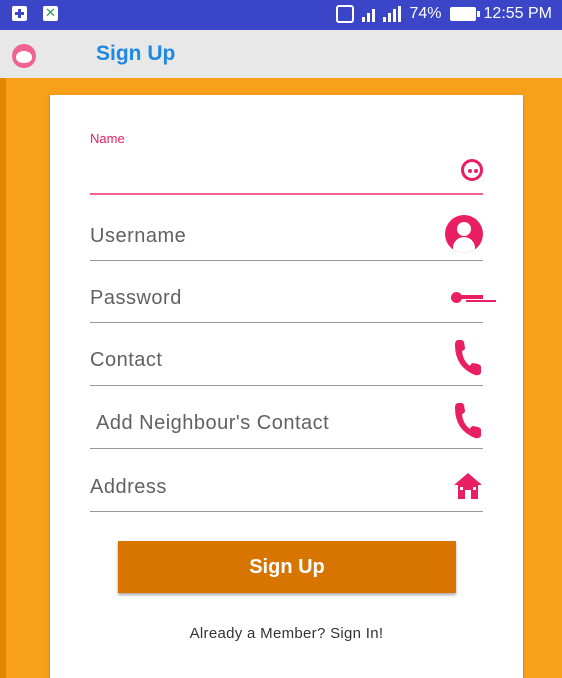 This screenshot has width=562, height=678. I want to click on home-icon, so click(468, 486).